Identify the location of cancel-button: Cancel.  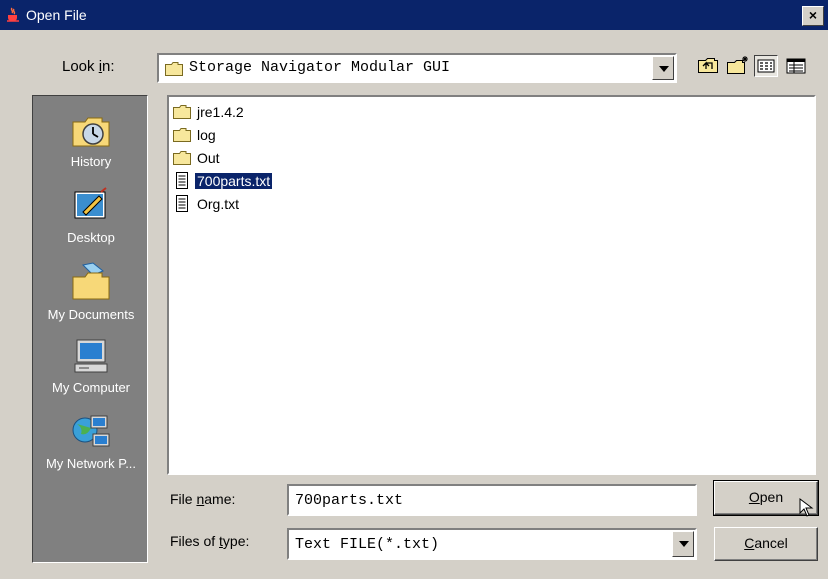
(766, 544).